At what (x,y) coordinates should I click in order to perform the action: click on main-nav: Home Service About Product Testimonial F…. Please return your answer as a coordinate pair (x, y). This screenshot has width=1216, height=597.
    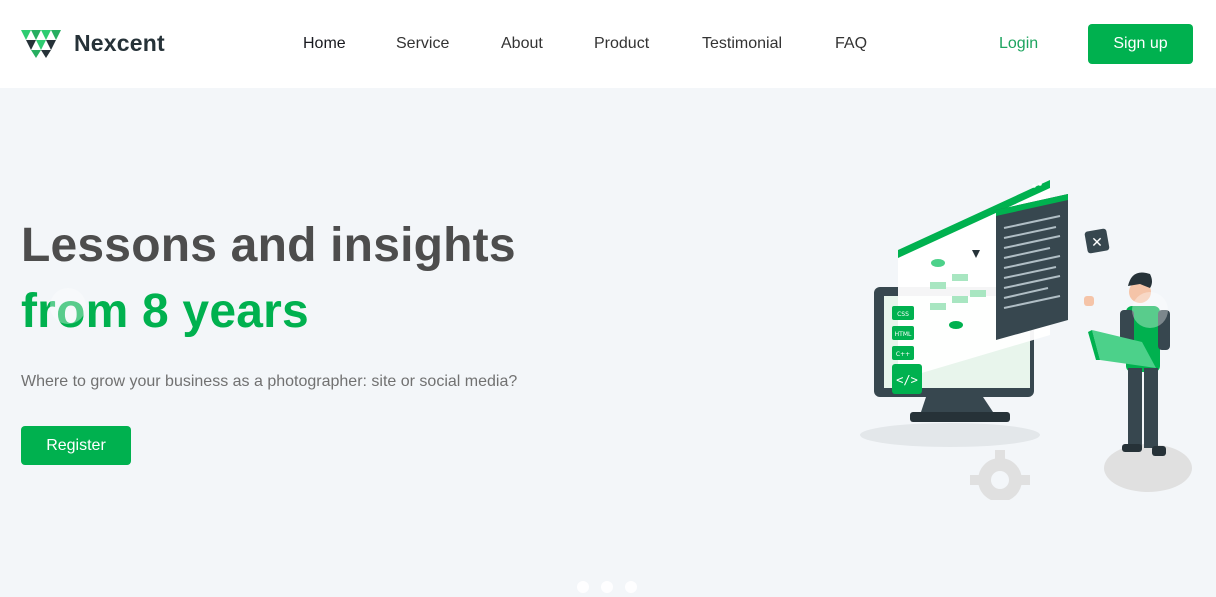
    Looking at the image, I should click on (585, 44).